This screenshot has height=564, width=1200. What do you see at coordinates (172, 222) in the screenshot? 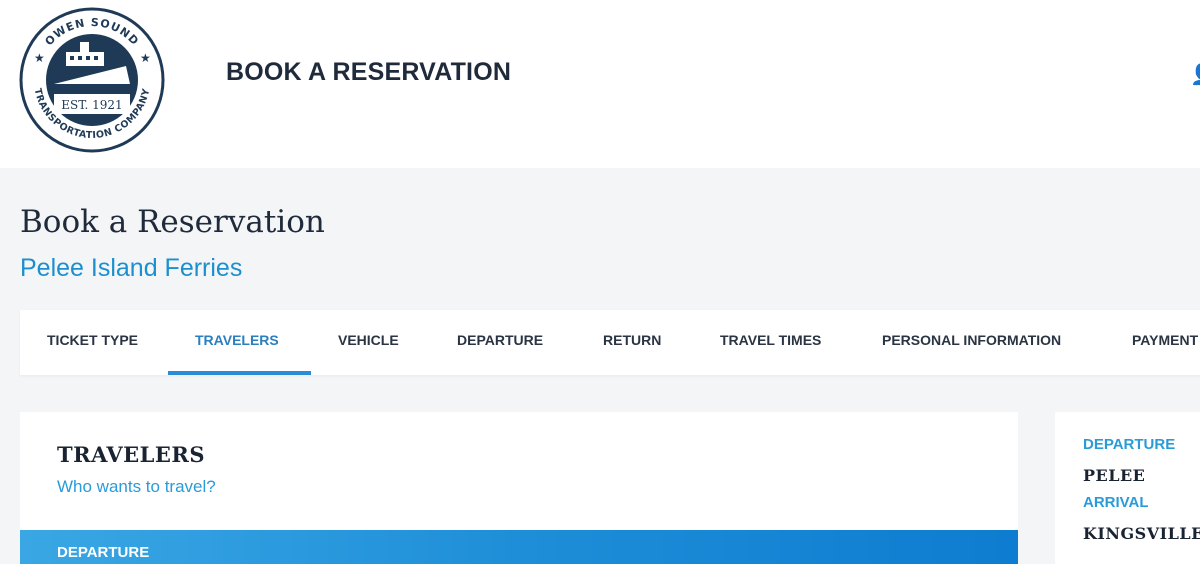
I see `page-title: Book a Reservation` at bounding box center [172, 222].